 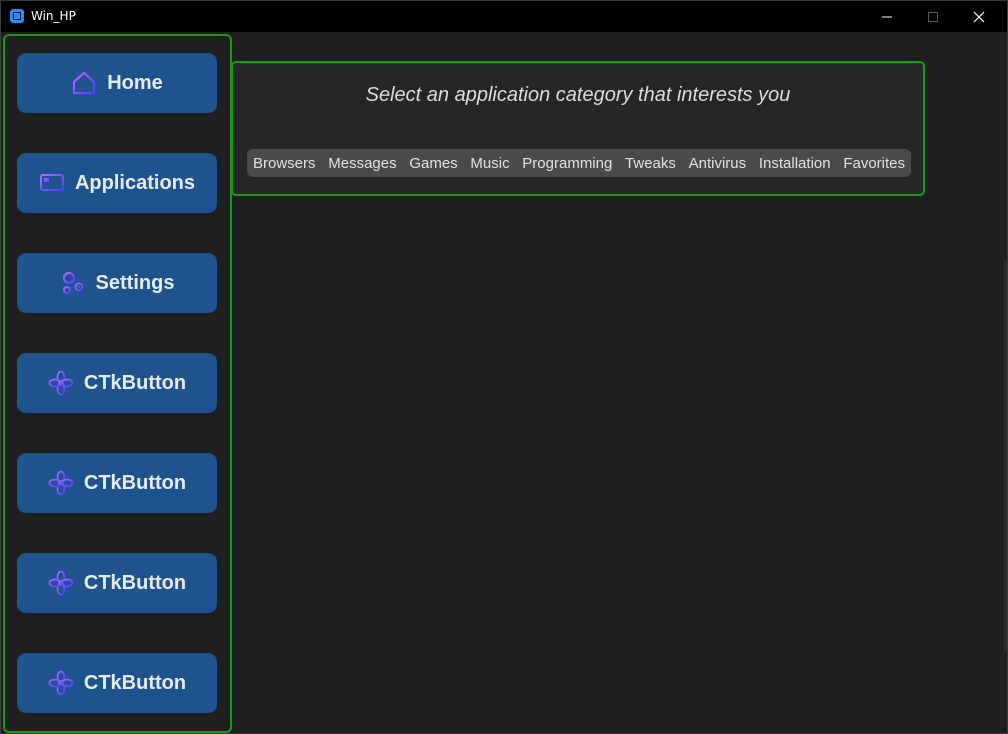 What do you see at coordinates (1005, 456) in the screenshot?
I see `scrollbar` at bounding box center [1005, 456].